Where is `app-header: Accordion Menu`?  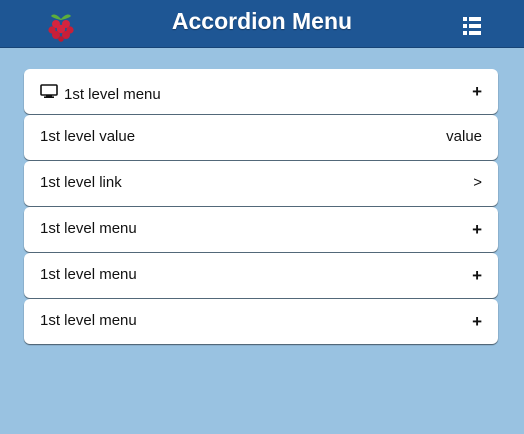
app-header: Accordion Menu is located at coordinates (262, 24).